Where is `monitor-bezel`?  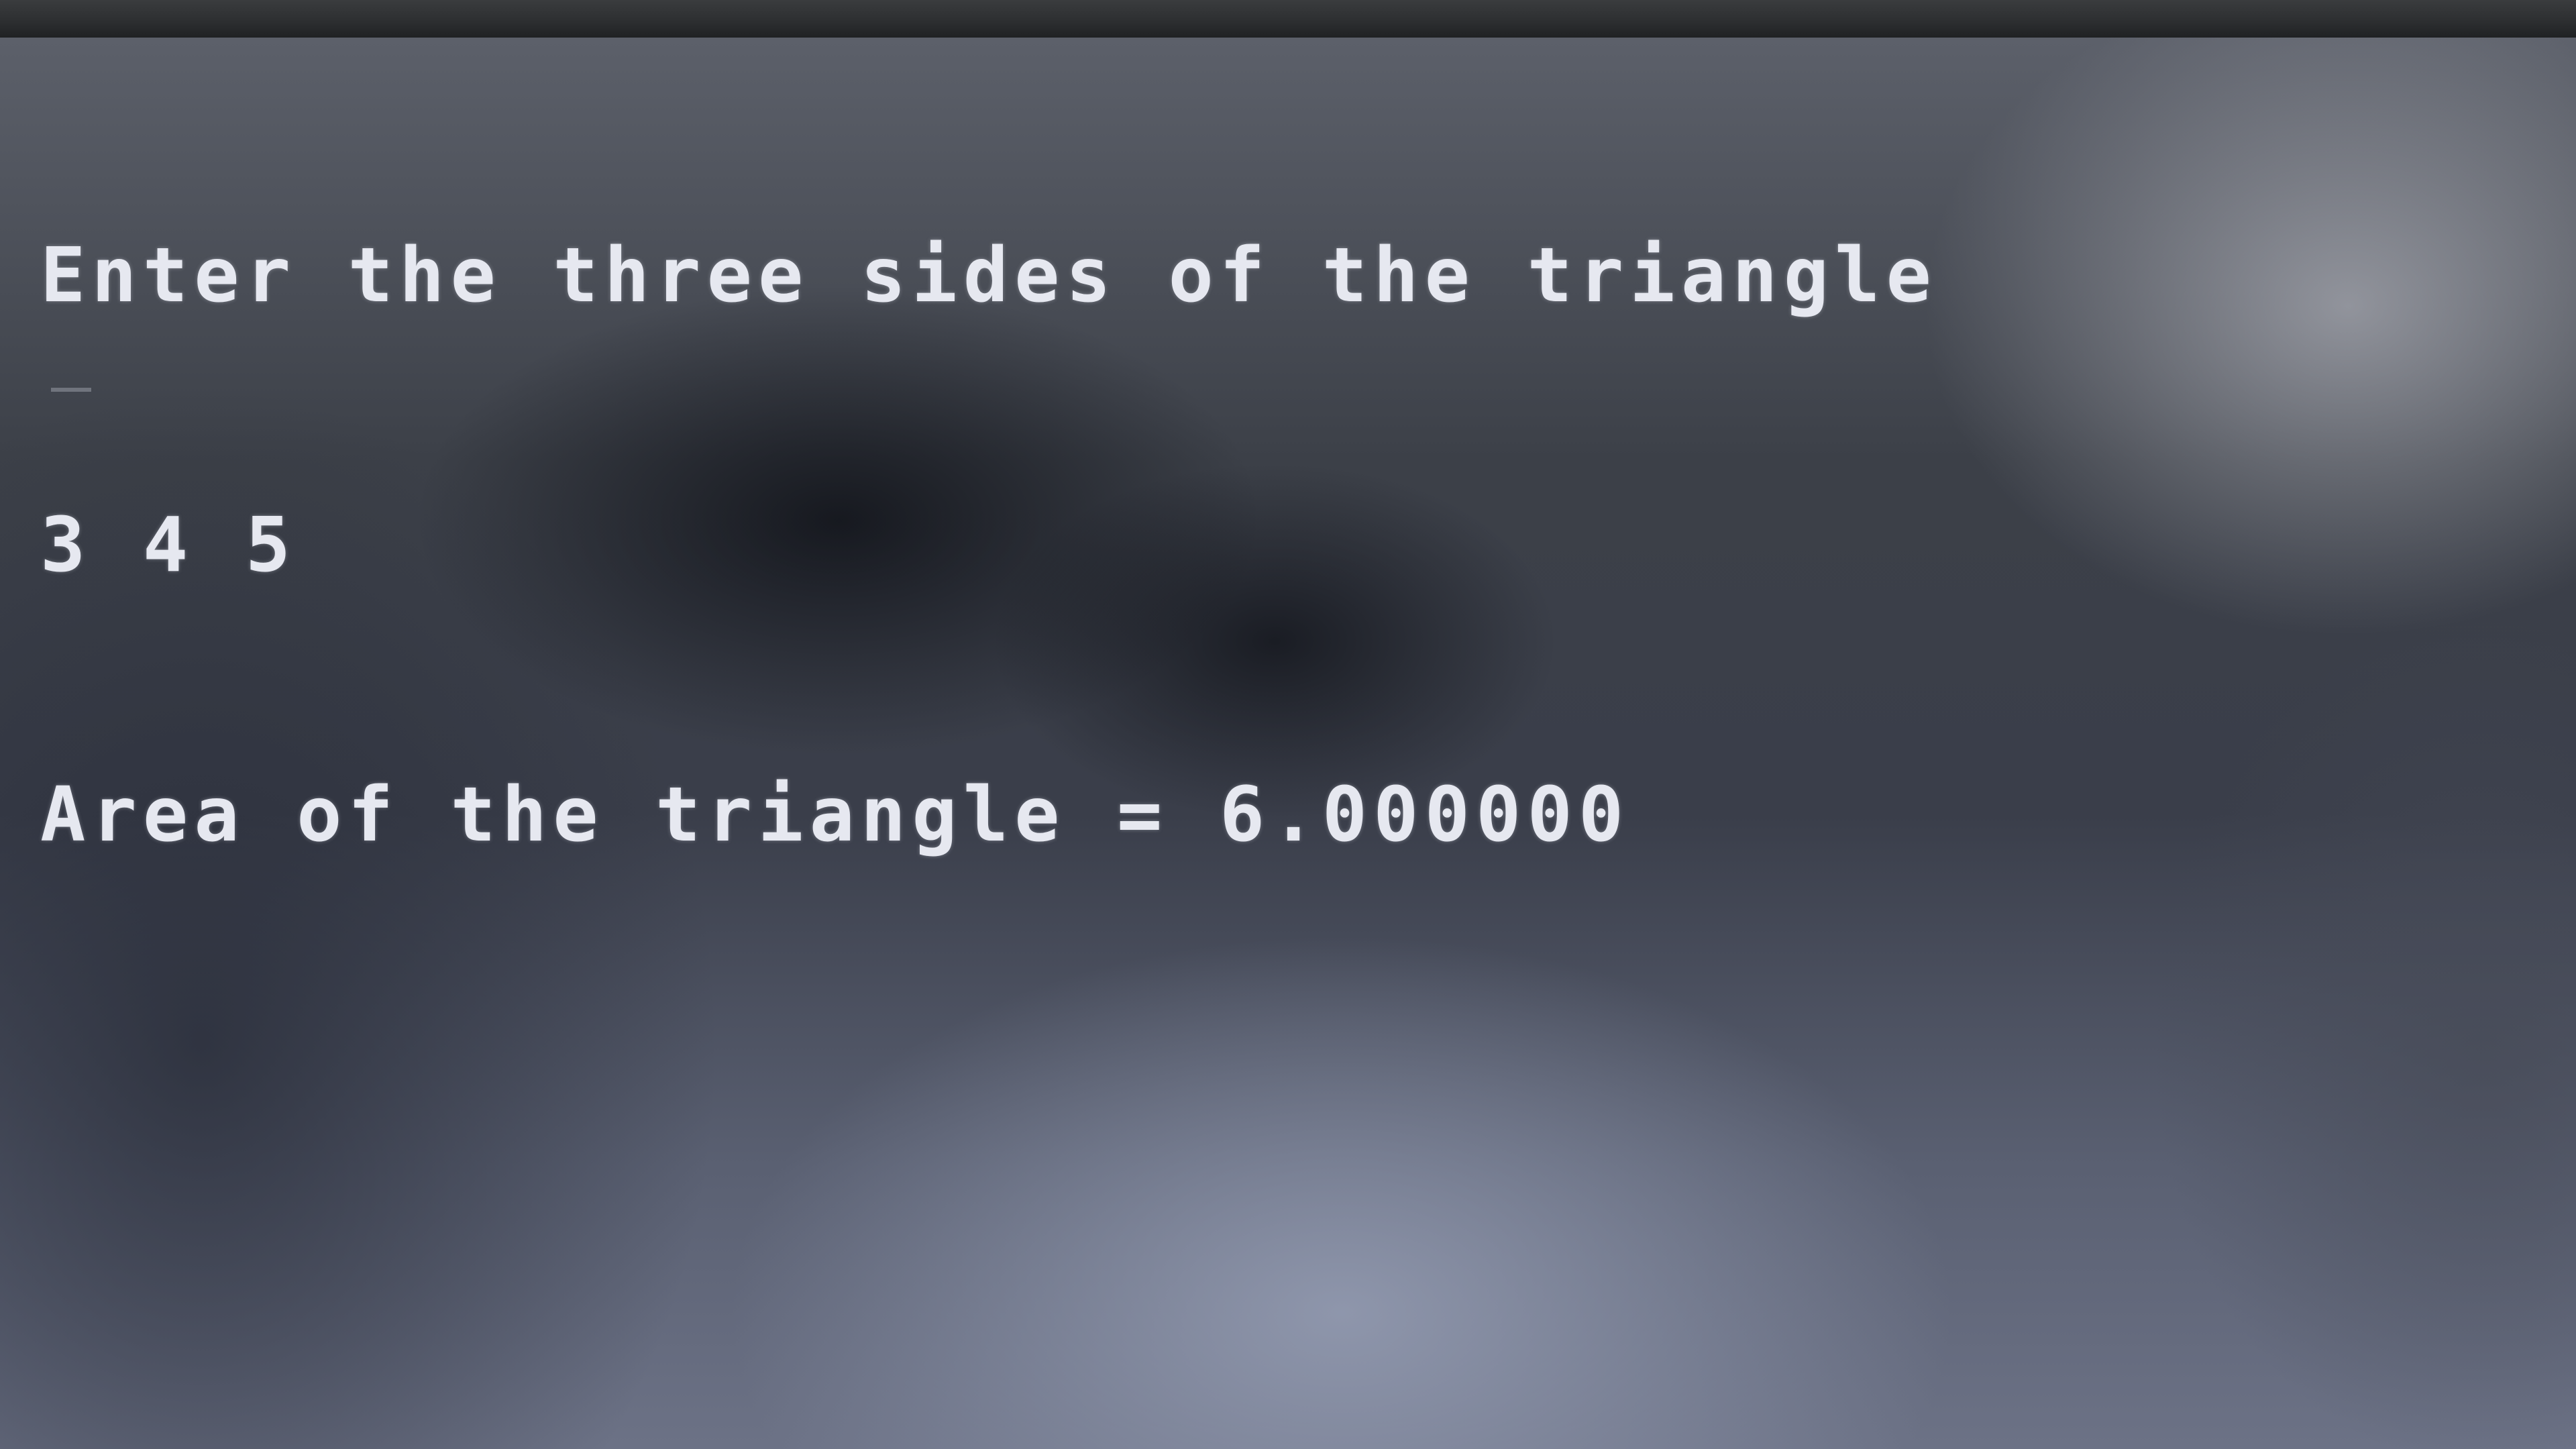
monitor-bezel is located at coordinates (1288, 19).